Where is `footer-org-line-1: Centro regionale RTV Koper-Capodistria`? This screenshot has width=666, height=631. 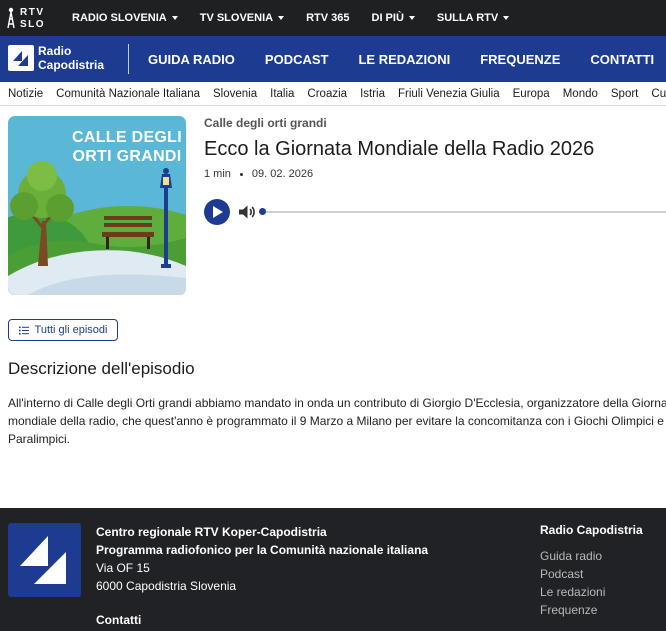
footer-org-line-1: Centro regionale RTV Koper-Capodistria is located at coordinates (211, 532).